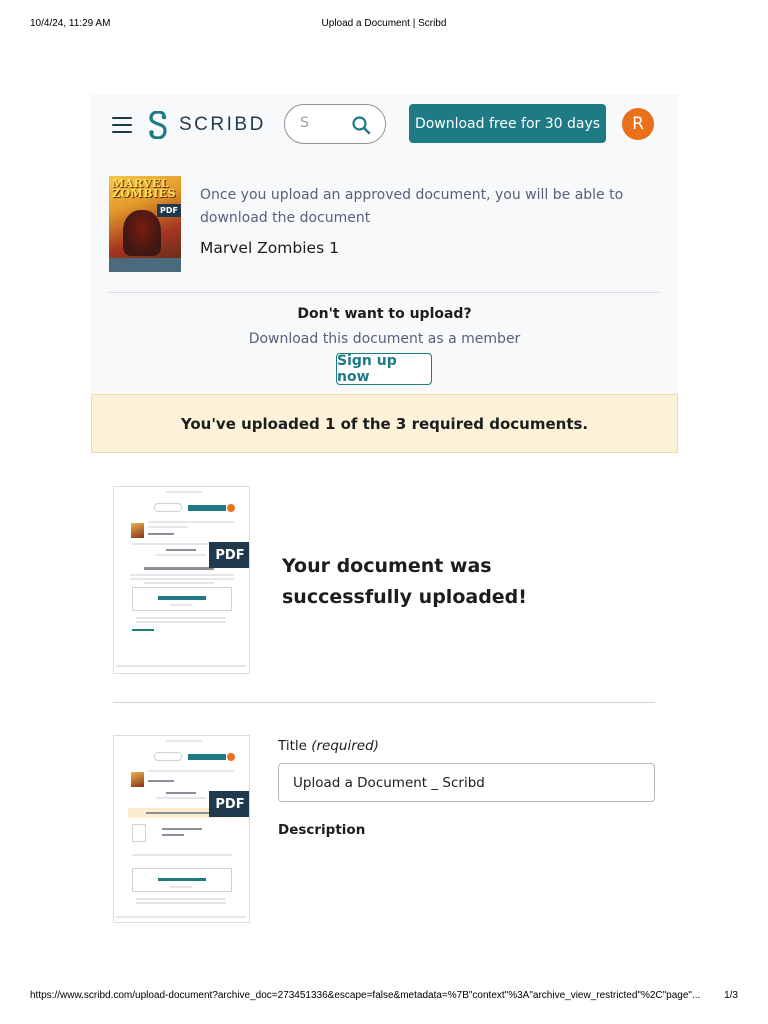 The image size is (768, 1024). I want to click on description-label: Description, so click(322, 830).